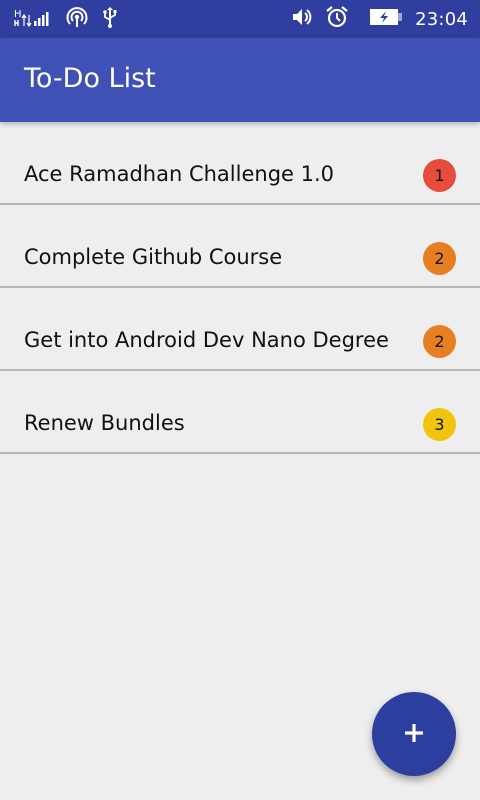 Image resolution: width=480 pixels, height=800 pixels. I want to click on status-right: 23:04, so click(379, 19).